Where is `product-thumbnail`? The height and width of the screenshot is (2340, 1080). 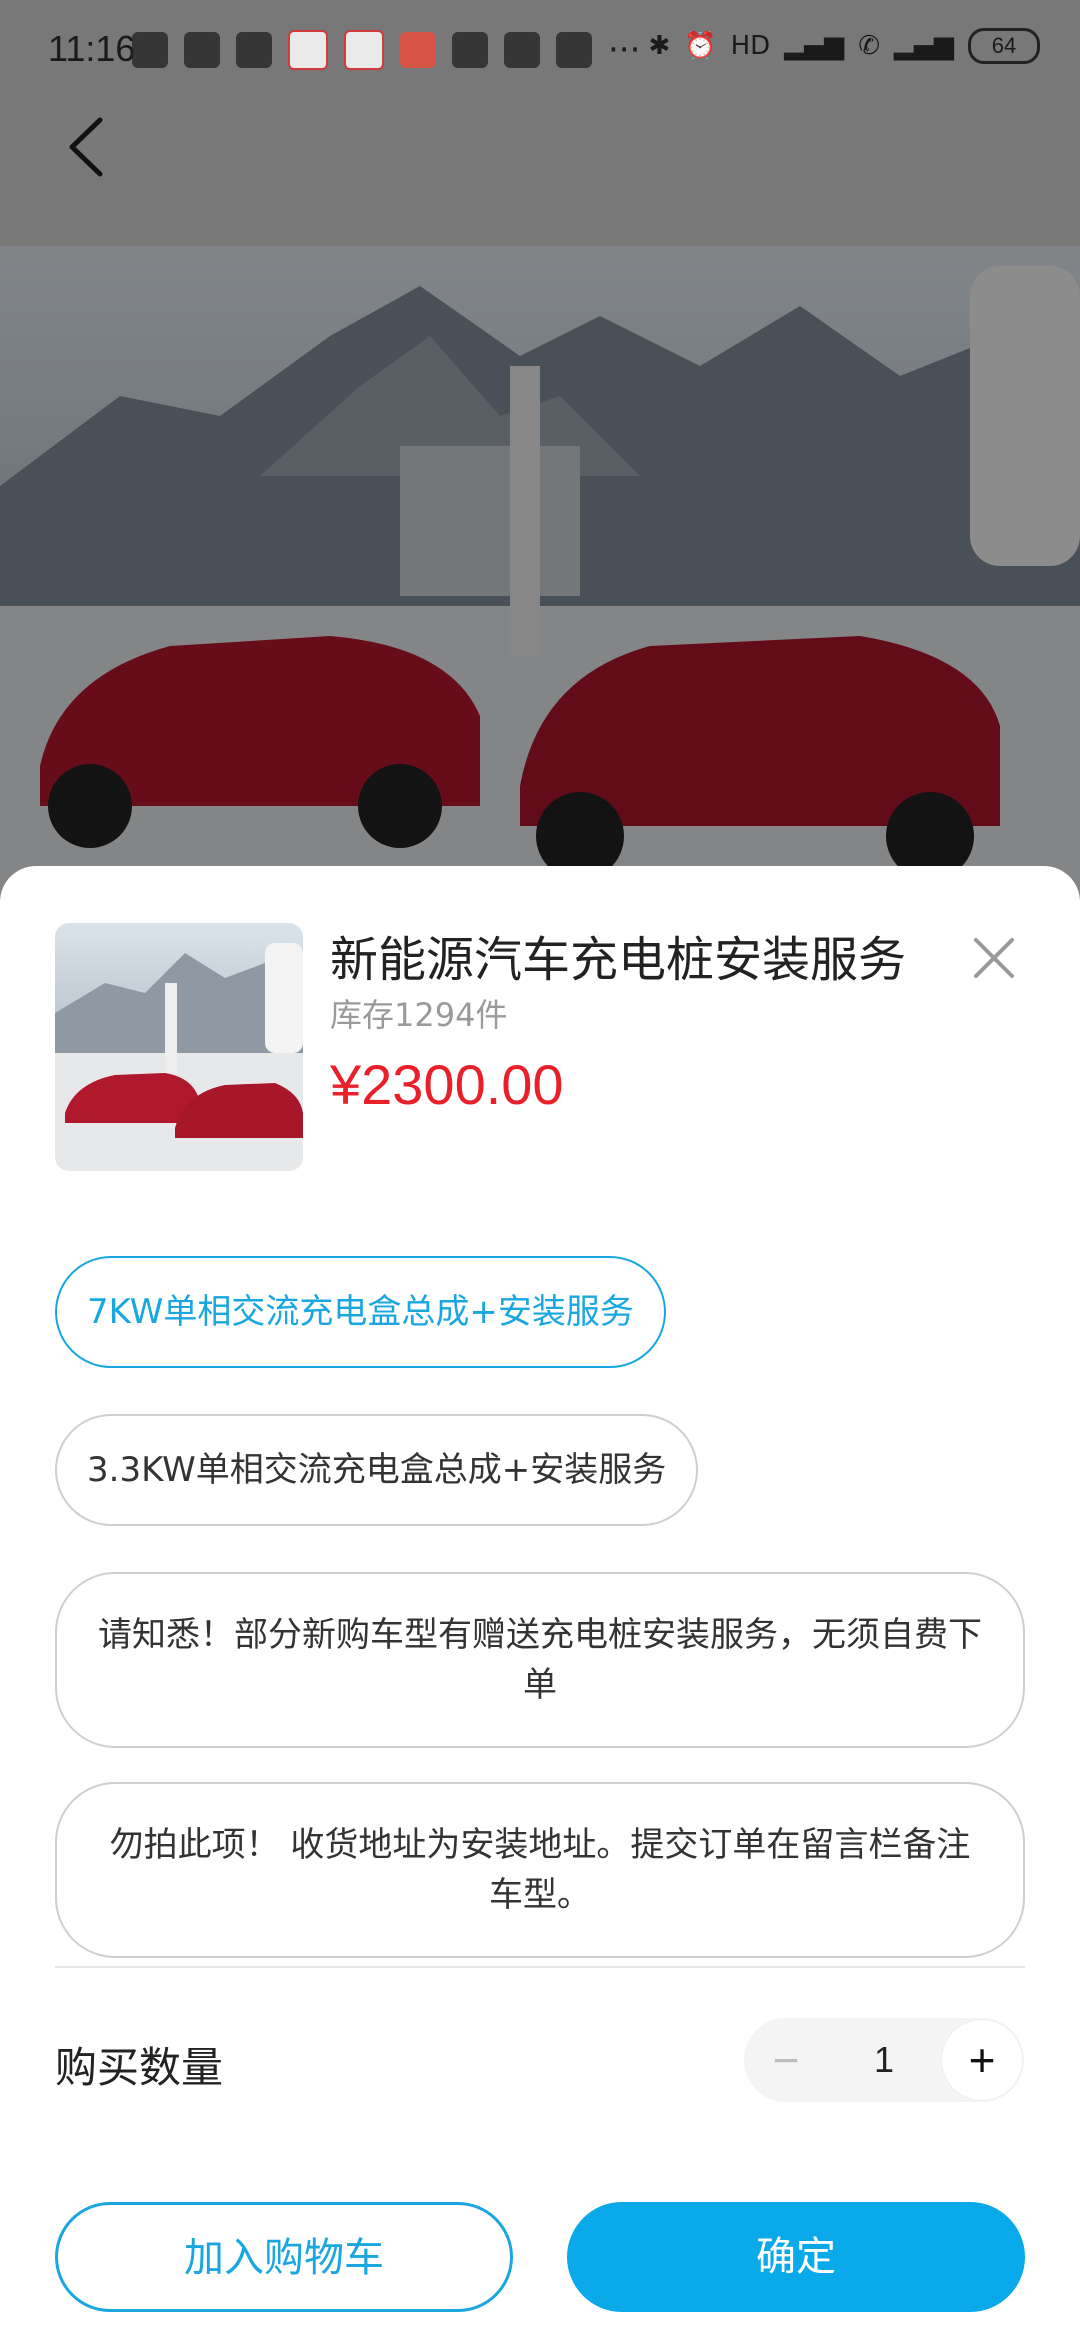 product-thumbnail is located at coordinates (179, 1047).